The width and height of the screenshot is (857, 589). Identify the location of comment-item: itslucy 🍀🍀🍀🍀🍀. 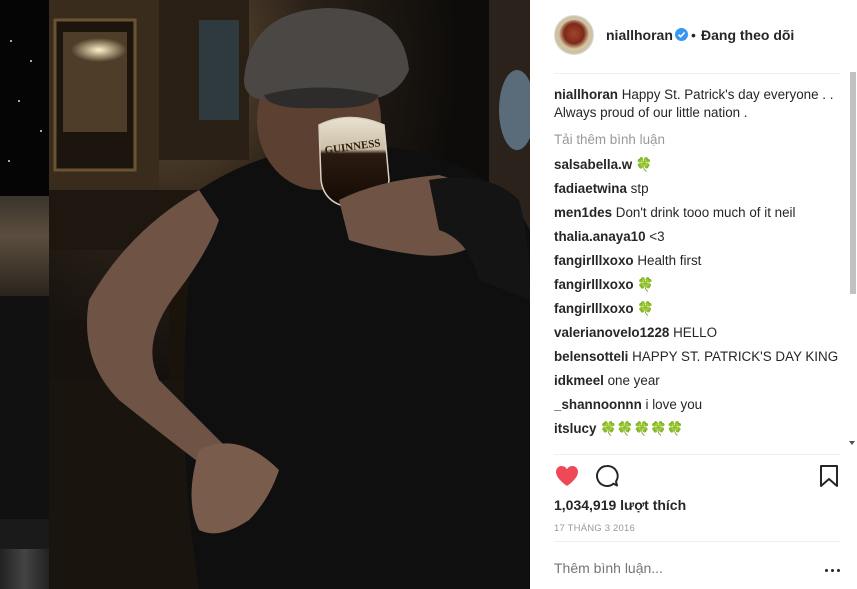
(699, 429).